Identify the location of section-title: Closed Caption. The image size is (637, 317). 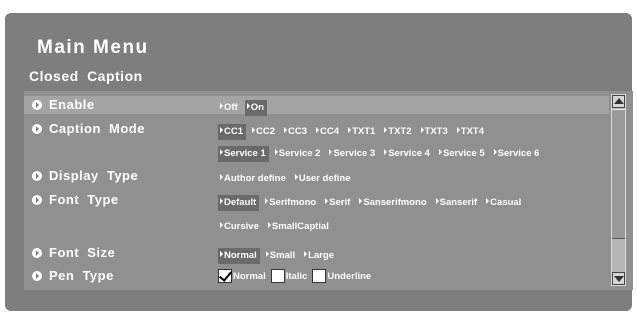
(86, 76).